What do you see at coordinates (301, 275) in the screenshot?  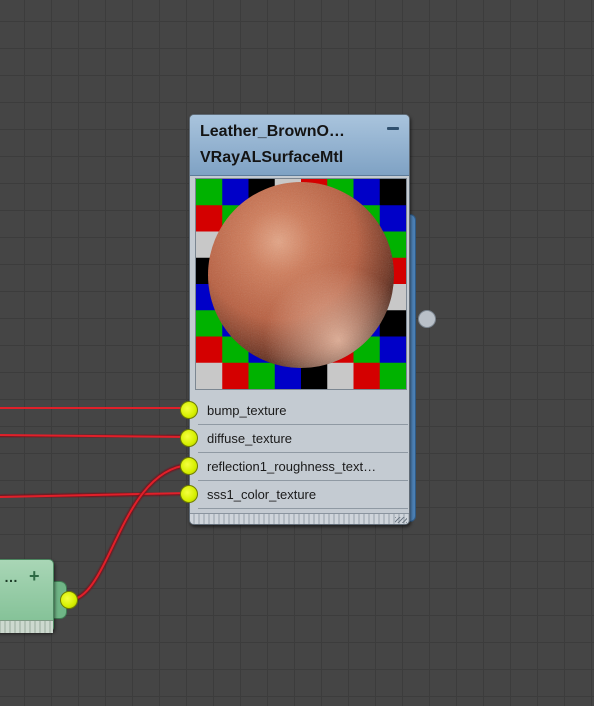 I see `sphere-texture` at bounding box center [301, 275].